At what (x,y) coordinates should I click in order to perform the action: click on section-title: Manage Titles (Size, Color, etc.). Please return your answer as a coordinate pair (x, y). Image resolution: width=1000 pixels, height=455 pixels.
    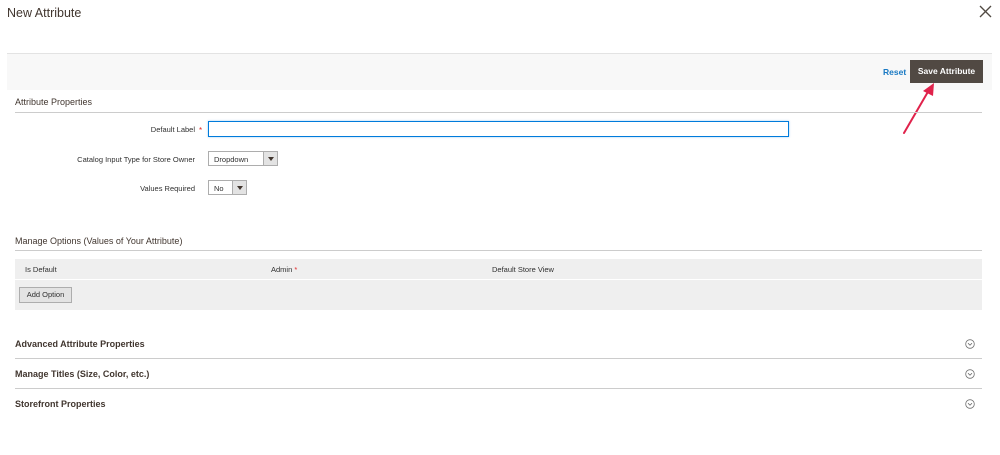
    Looking at the image, I should click on (82, 374).